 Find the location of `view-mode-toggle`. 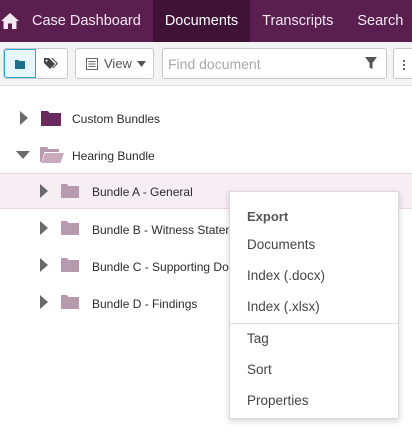

view-mode-toggle is located at coordinates (35, 63).